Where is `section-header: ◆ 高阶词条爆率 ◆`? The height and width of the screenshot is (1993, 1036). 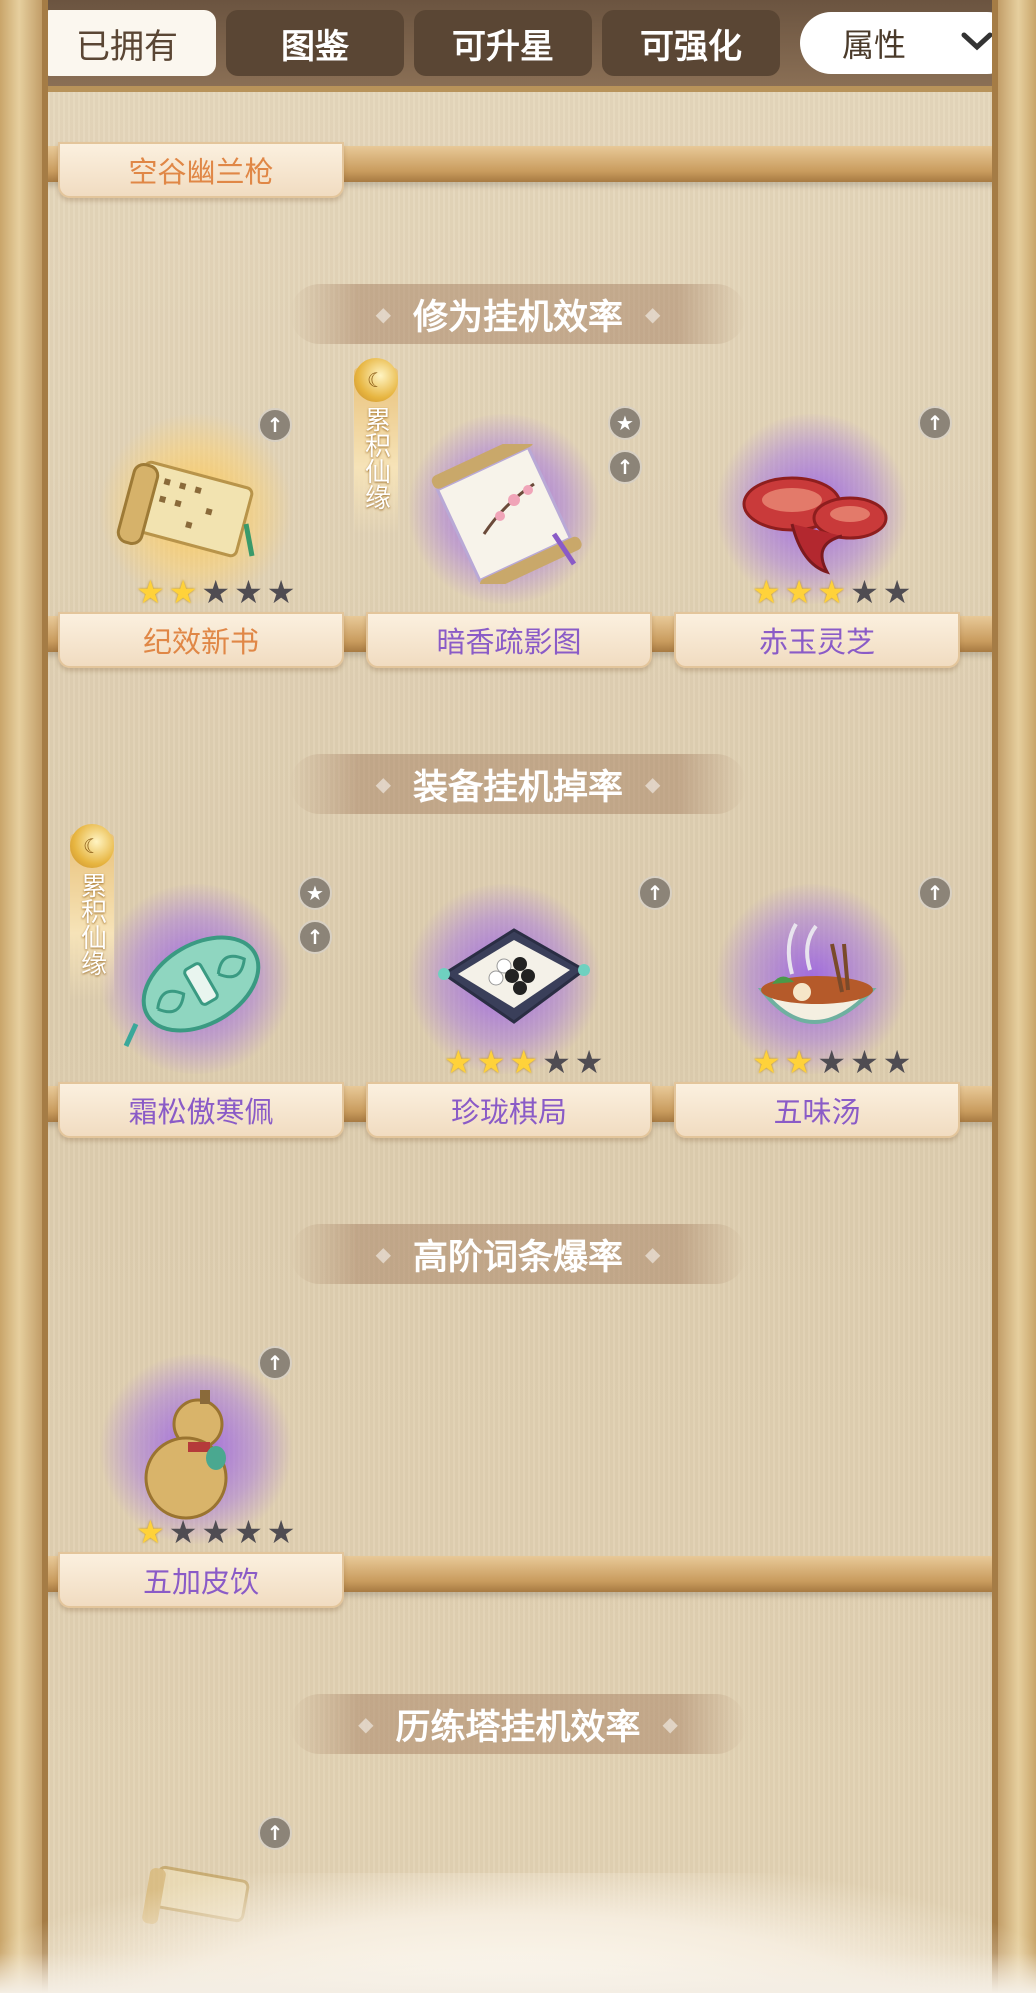 section-header: ◆ 高阶词条爆率 ◆ is located at coordinates (518, 1254).